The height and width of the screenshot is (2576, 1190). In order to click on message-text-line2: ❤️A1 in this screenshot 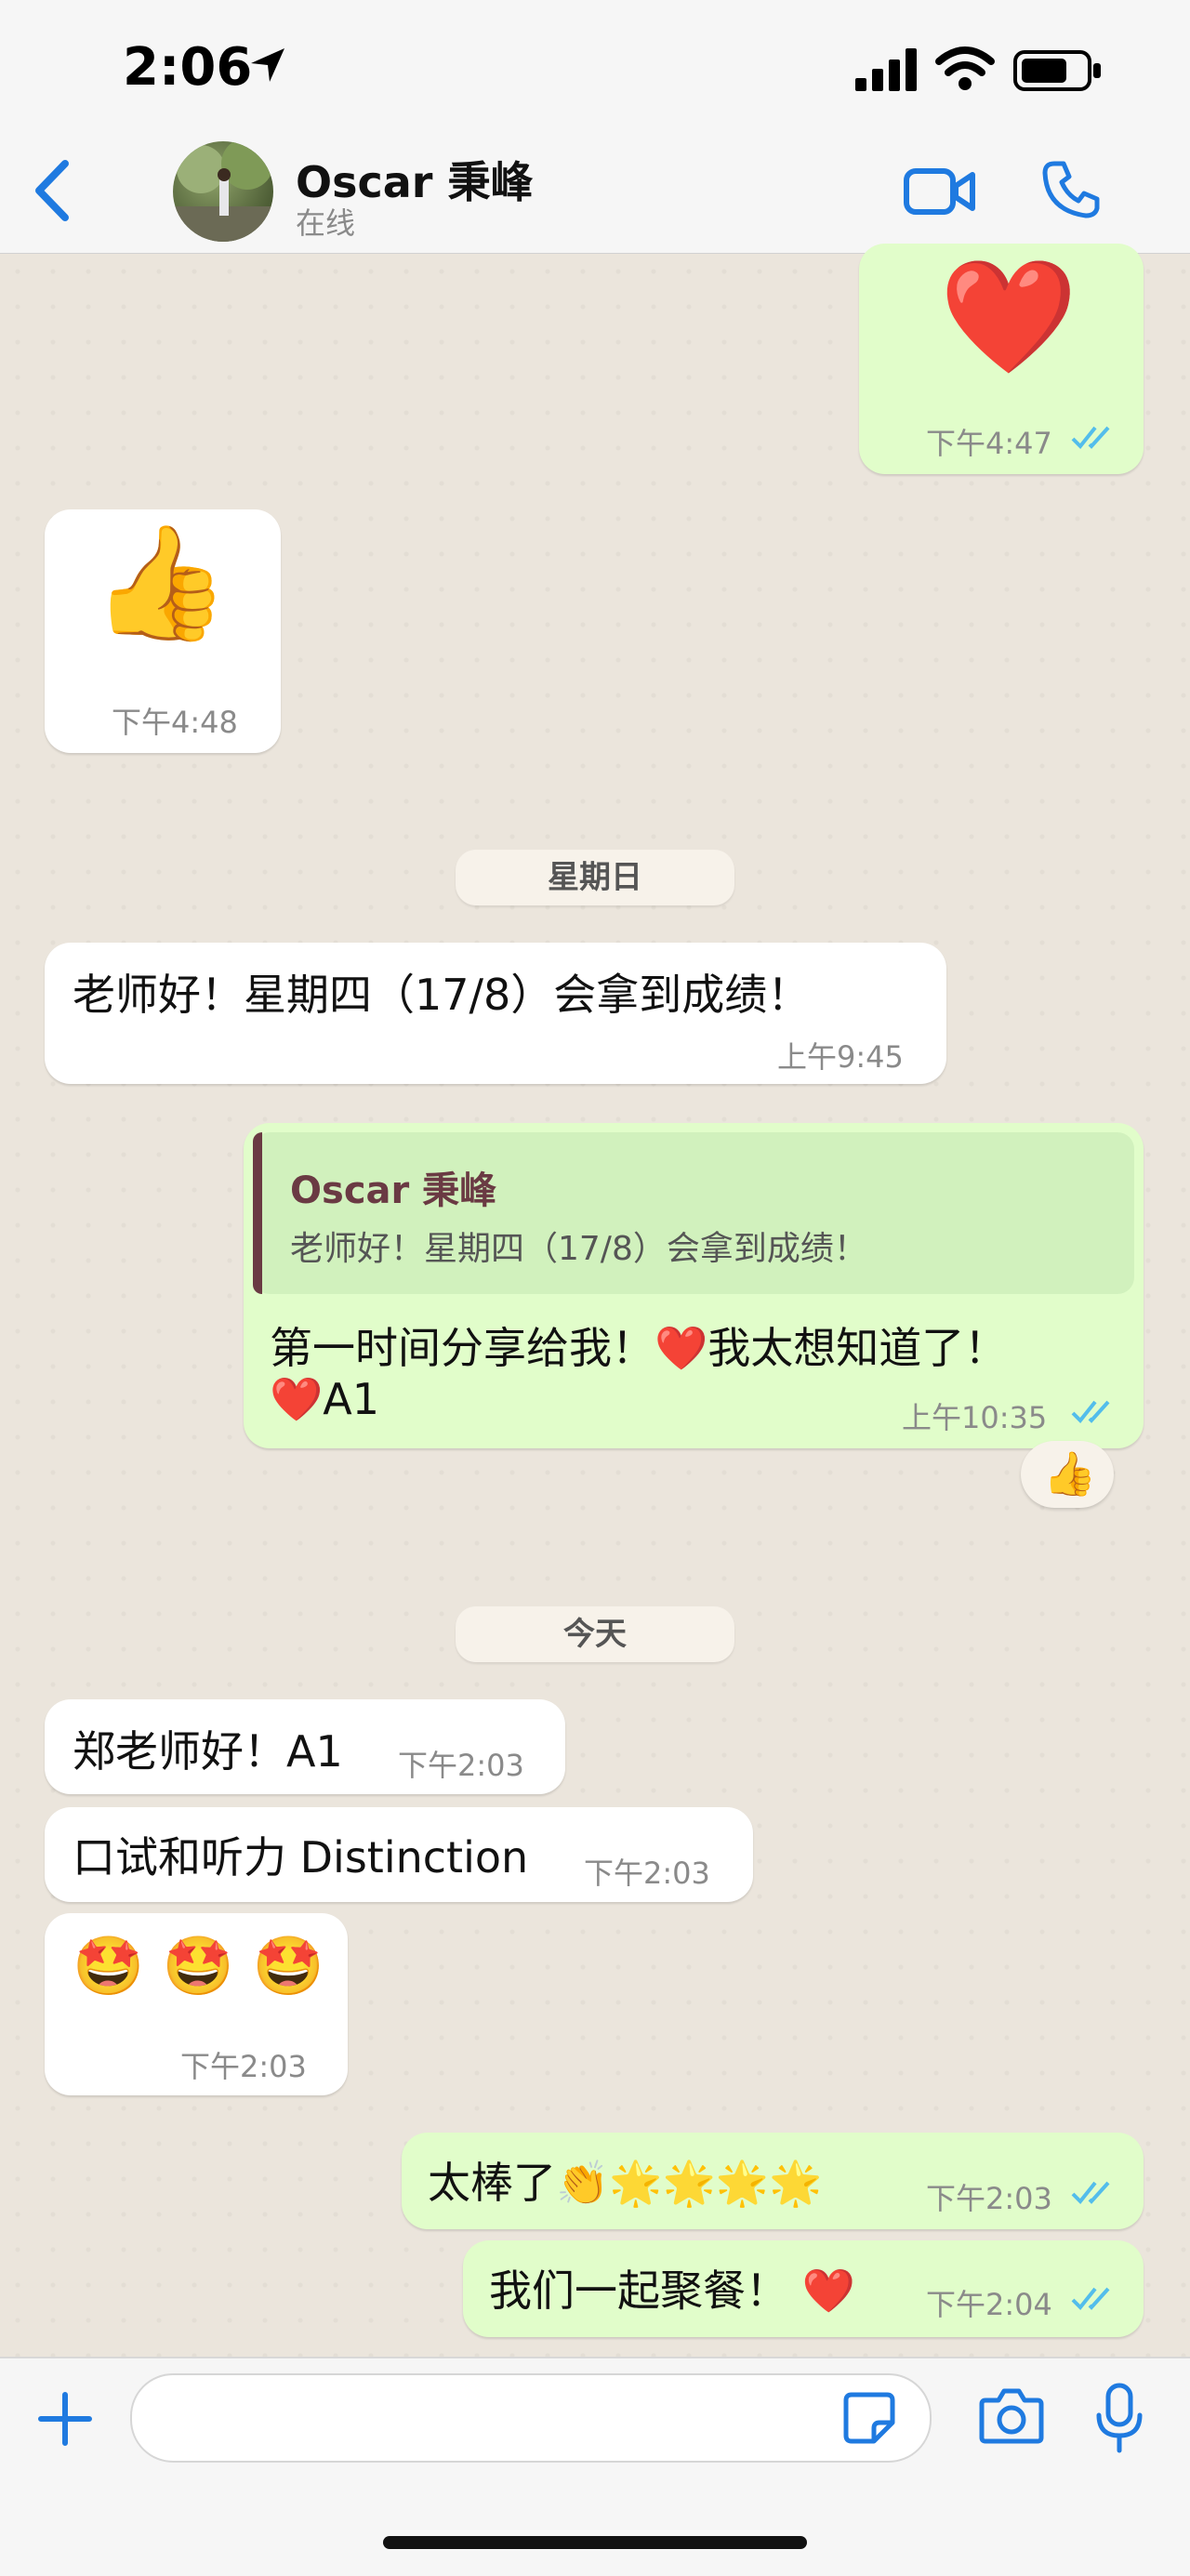, I will do `click(325, 1399)`.